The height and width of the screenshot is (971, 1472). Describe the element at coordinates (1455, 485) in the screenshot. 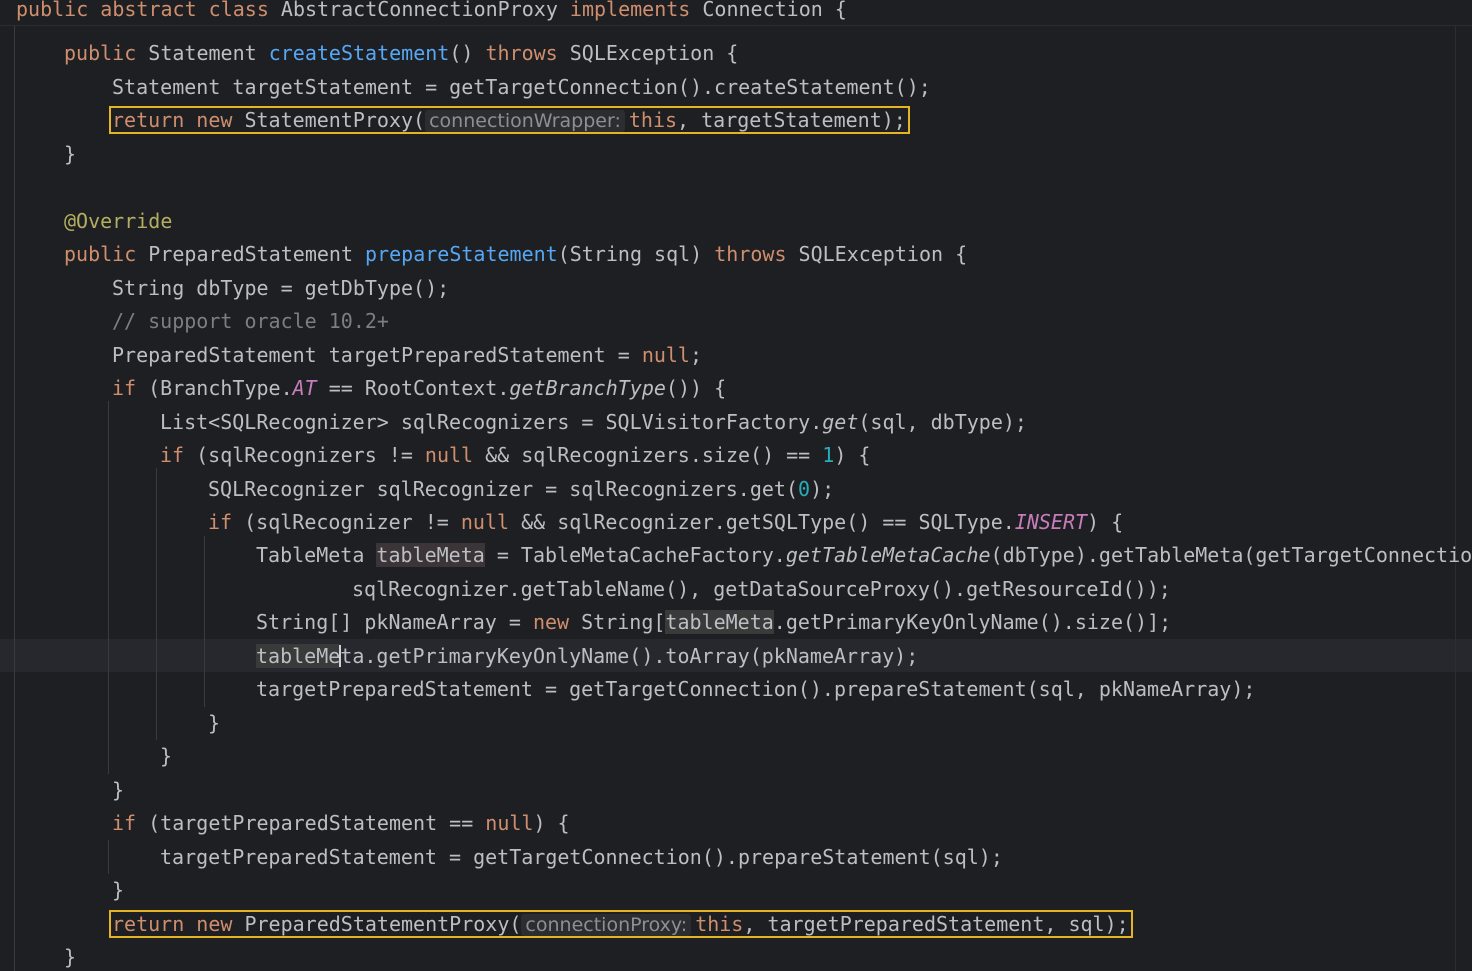

I see `right-margin-guide` at that location.